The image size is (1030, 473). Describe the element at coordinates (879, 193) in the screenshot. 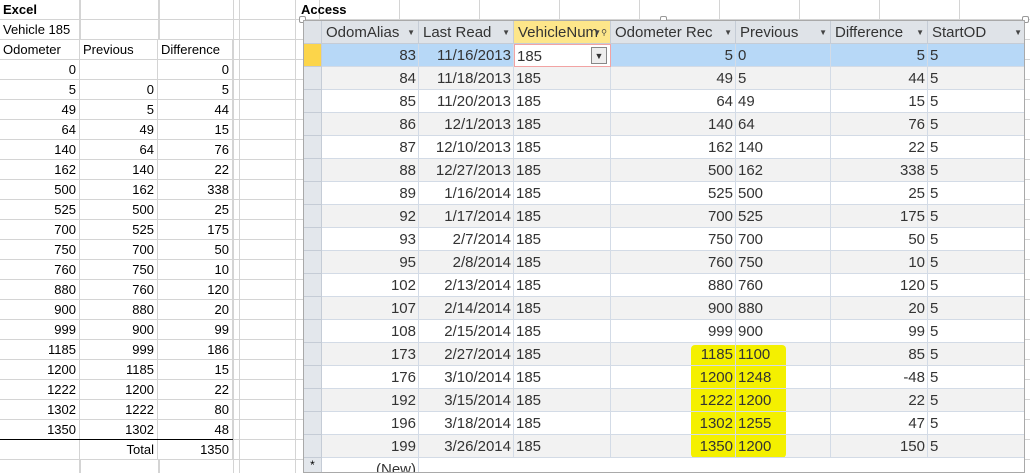

I see `table-cell: 25` at that location.